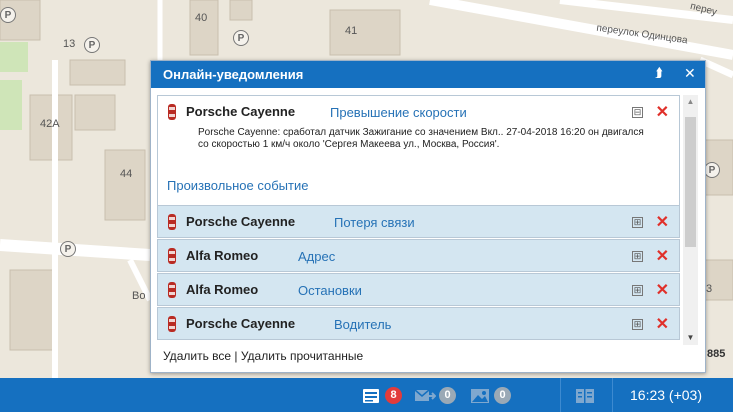 This screenshot has width=733, height=412. I want to click on panel-footer: Удалить все | Удалить прочитанные, so click(263, 356).